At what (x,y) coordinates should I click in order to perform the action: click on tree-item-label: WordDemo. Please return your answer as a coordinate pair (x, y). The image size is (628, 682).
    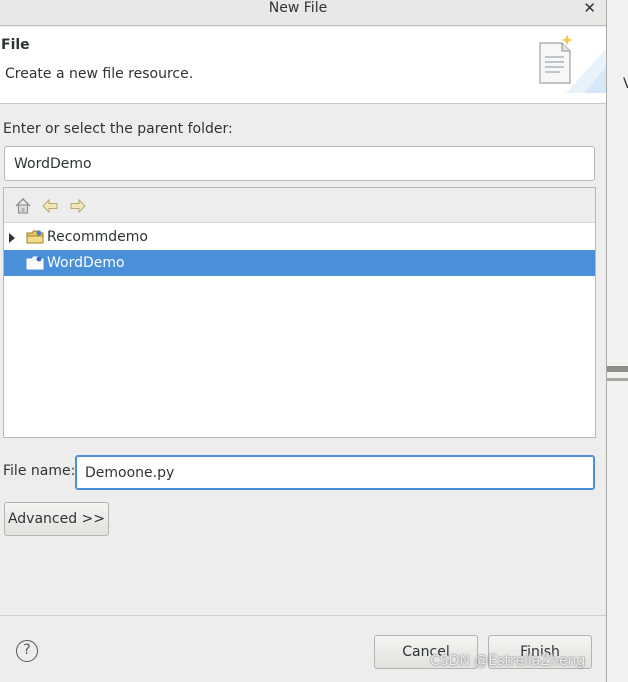
    Looking at the image, I should click on (86, 263).